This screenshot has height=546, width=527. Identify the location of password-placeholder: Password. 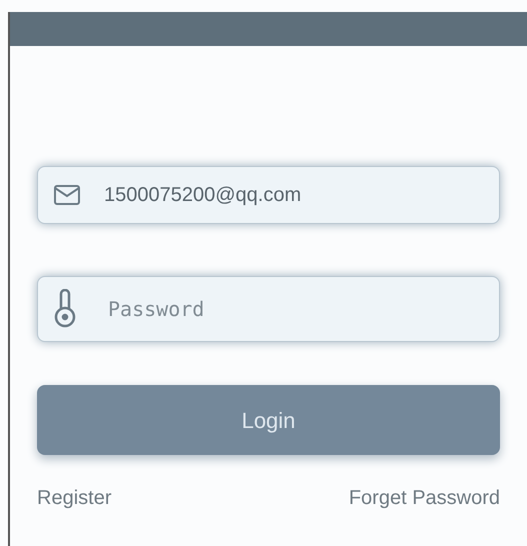
(156, 309).